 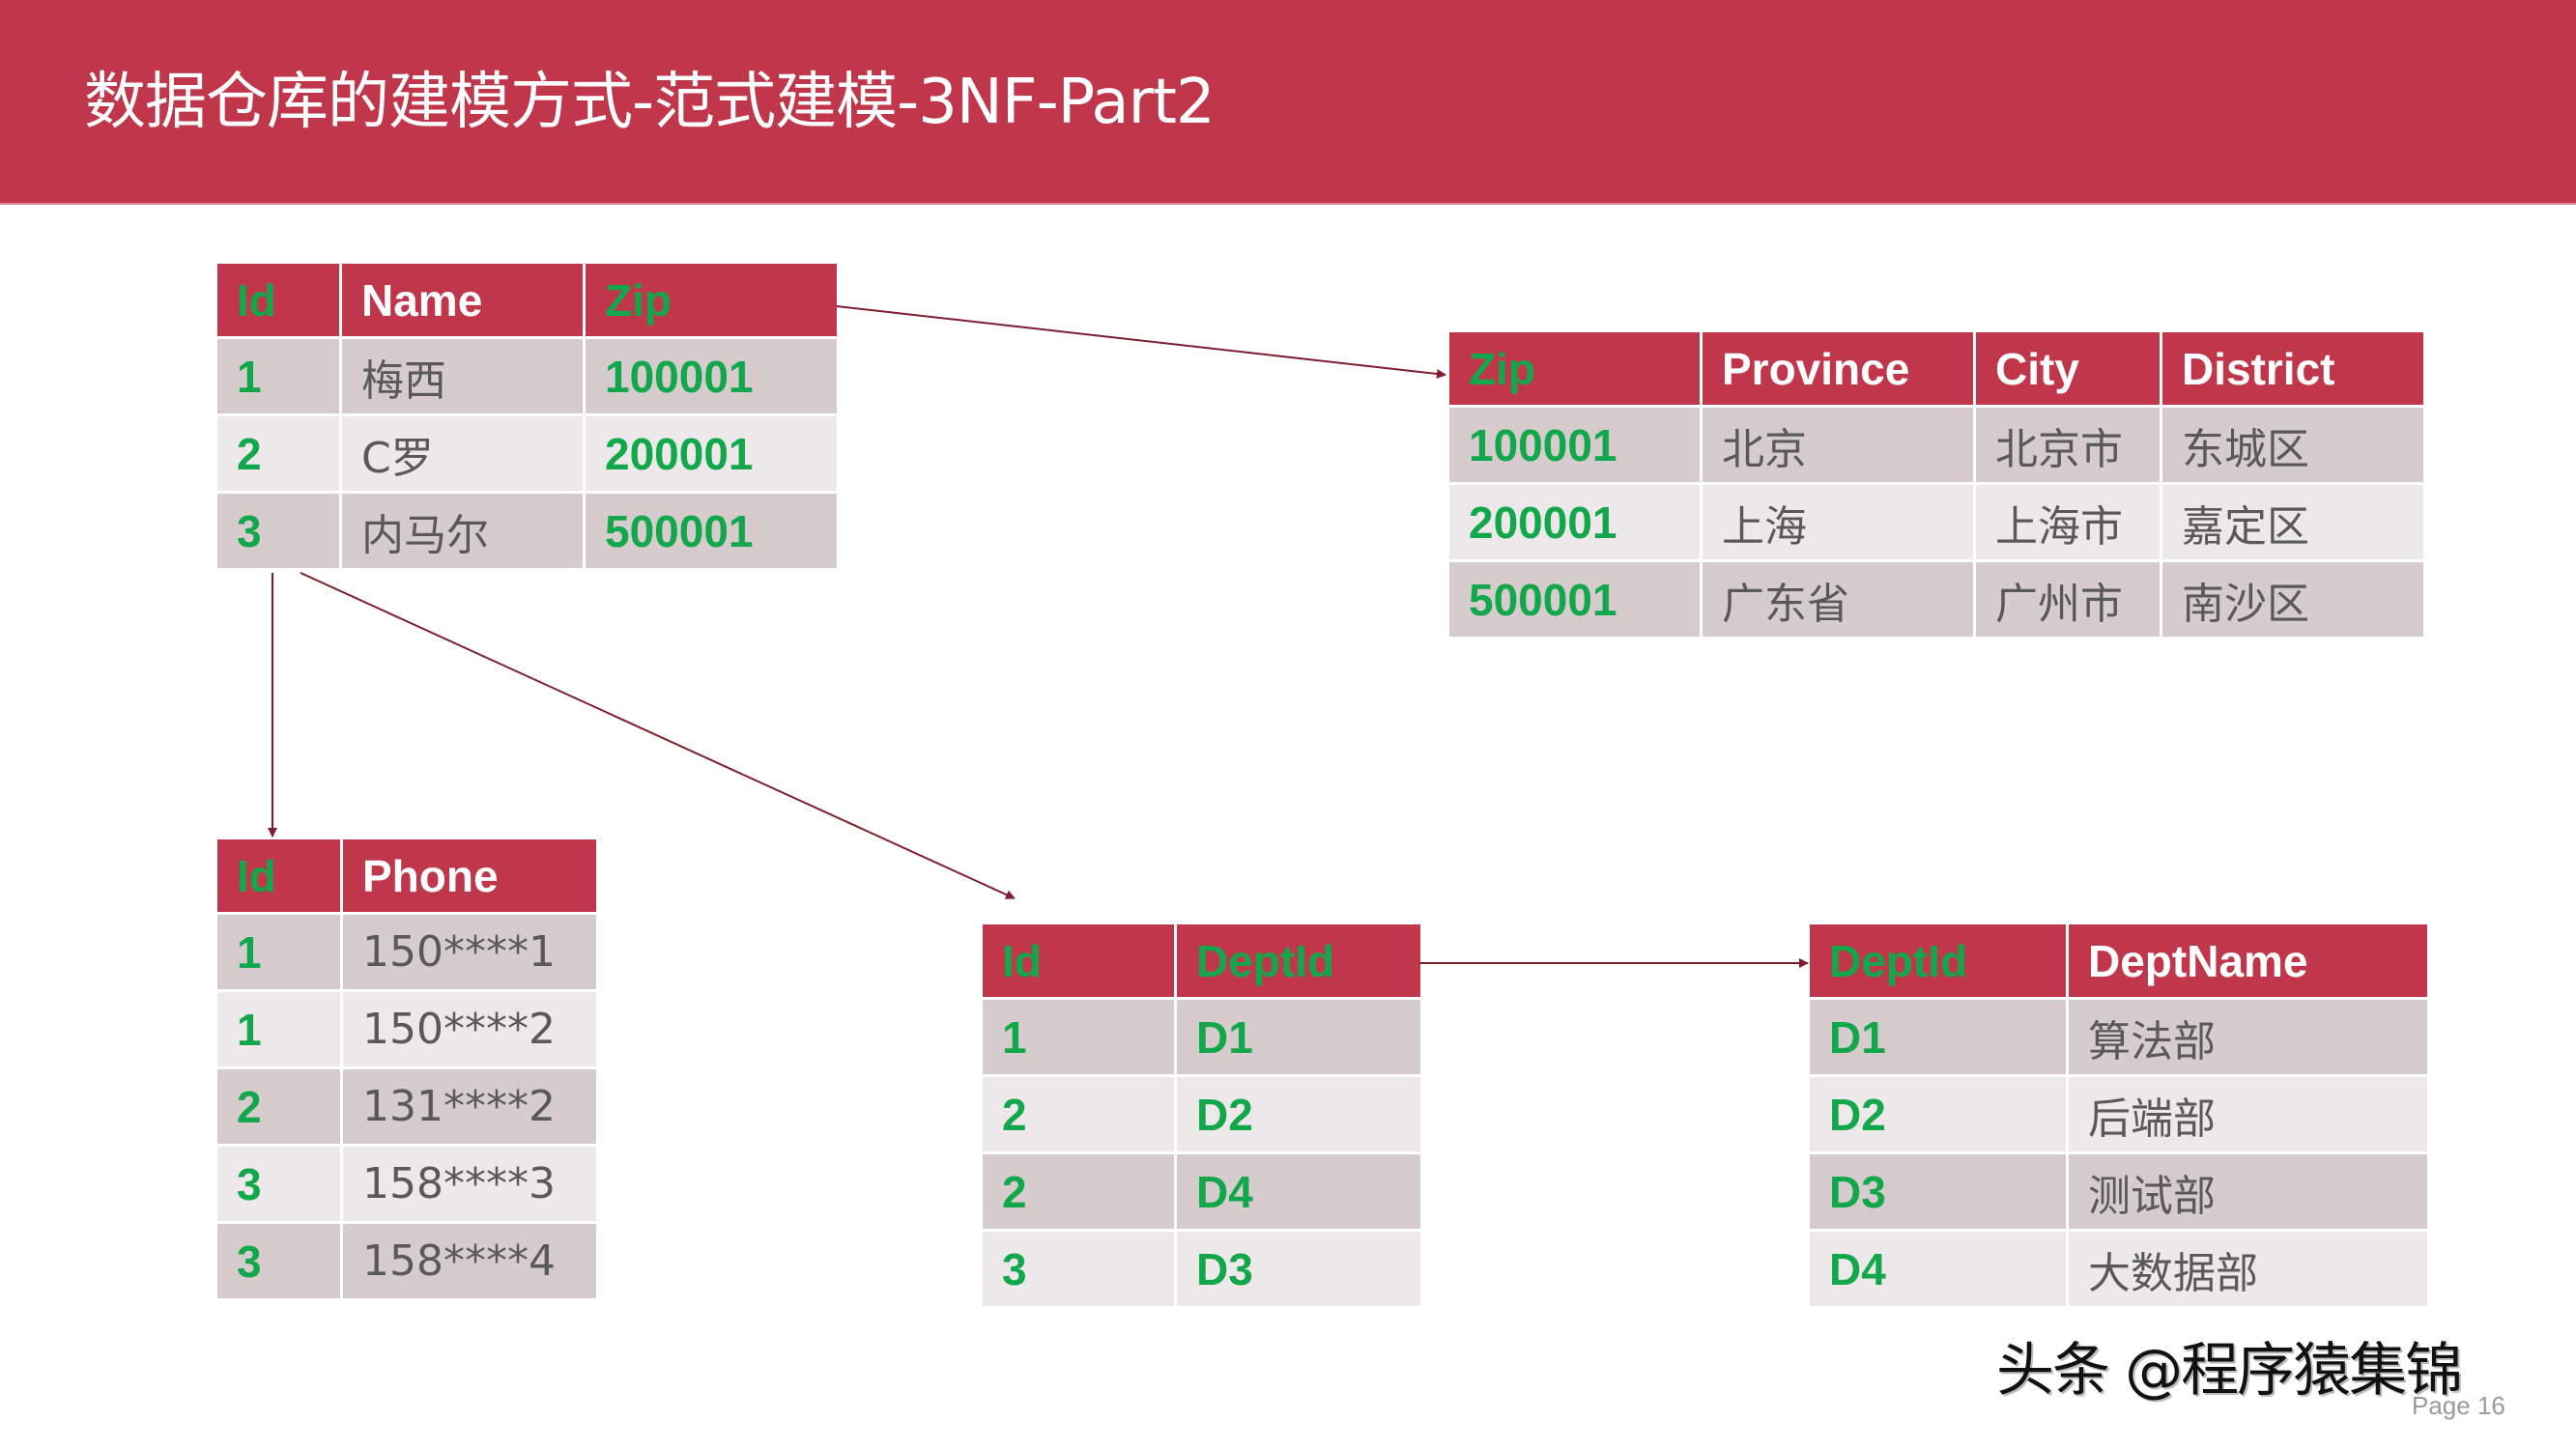 What do you see at coordinates (1141, 342) in the screenshot?
I see `arrow-person-zip-to-zip-table` at bounding box center [1141, 342].